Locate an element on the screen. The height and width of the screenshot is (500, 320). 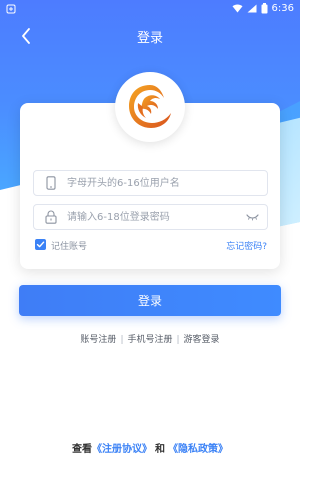
signal-icon is located at coordinates (252, 8).